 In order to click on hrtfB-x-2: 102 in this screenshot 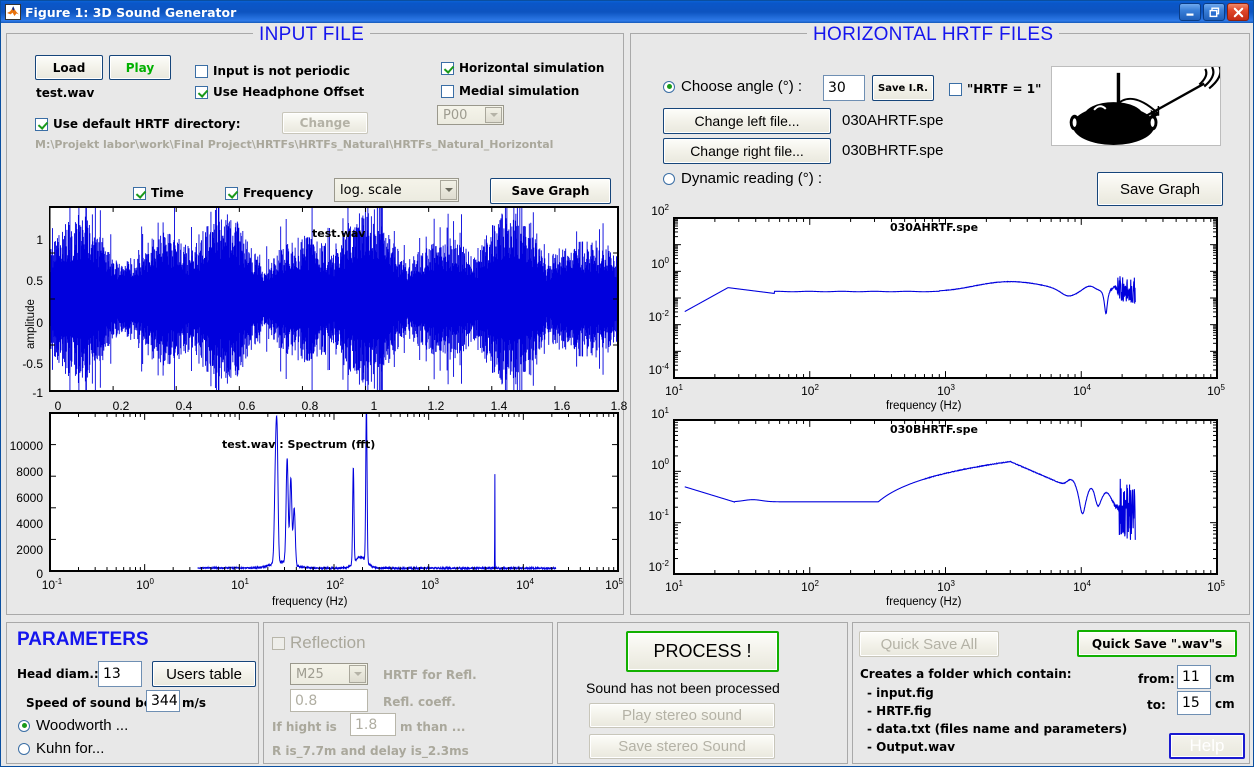, I will do `click(810, 586)`.